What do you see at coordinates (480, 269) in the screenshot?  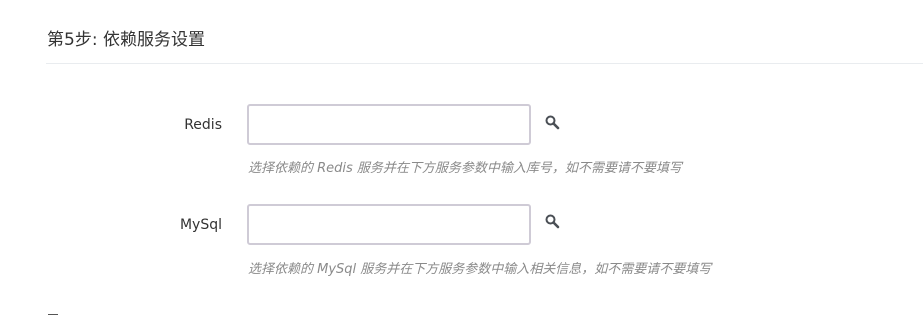 I see `mysql-help-text: 选择依赖的 MySql 服务并在下方服务参数中输入相关信息，如不需要请不要填写` at bounding box center [480, 269].